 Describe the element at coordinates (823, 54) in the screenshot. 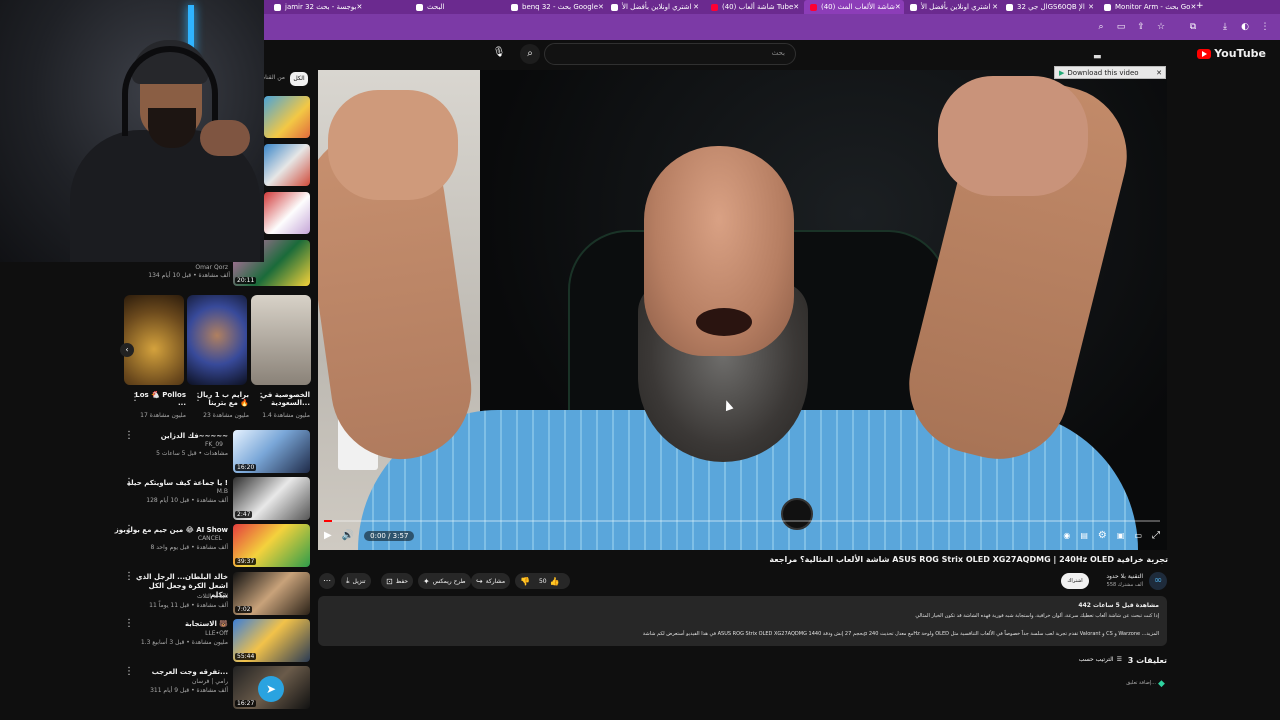

I see `search-input: ▬ بحث` at that location.